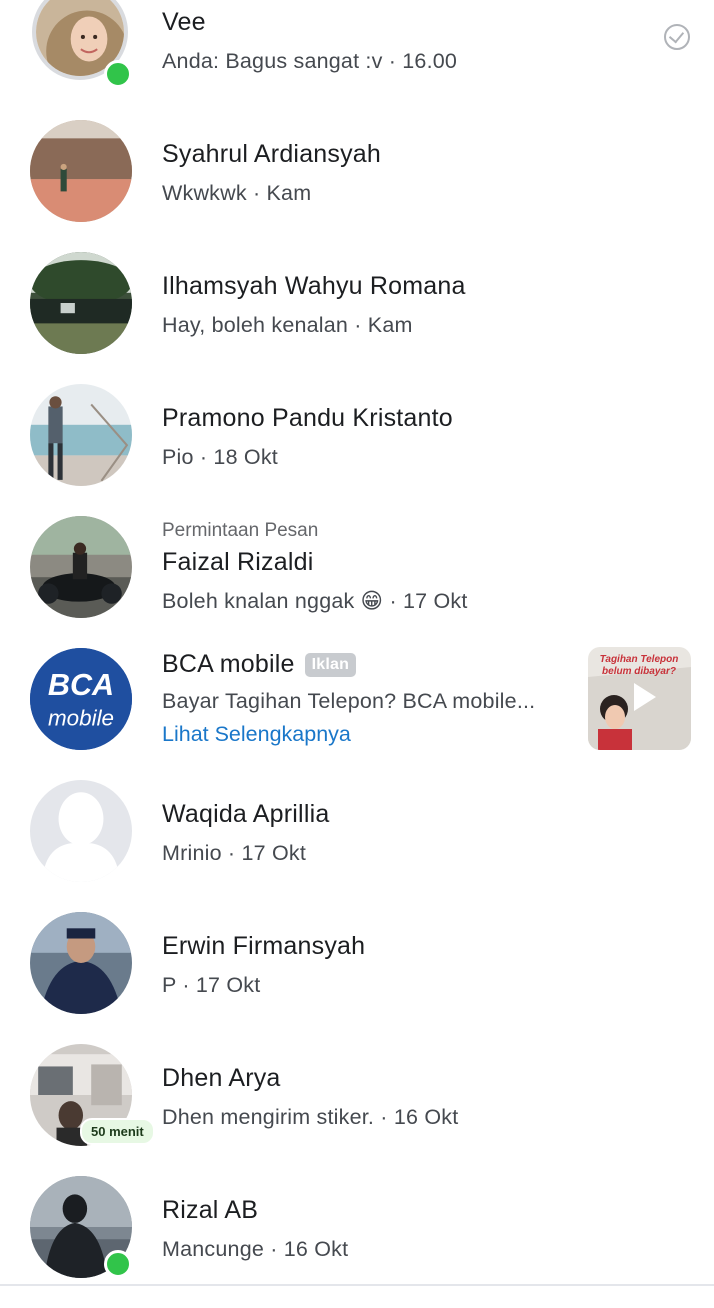 The height and width of the screenshot is (1308, 714). What do you see at coordinates (357, 978) in the screenshot?
I see `conversation-row: Erwin Firmansyah P · 17 Okt` at bounding box center [357, 978].